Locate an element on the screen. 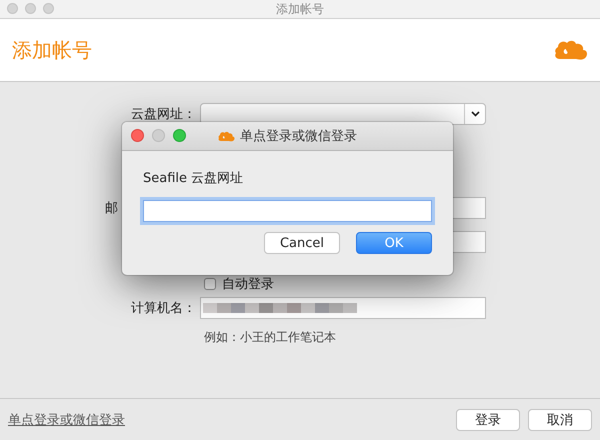  footer-button: 登录 is located at coordinates (488, 419).